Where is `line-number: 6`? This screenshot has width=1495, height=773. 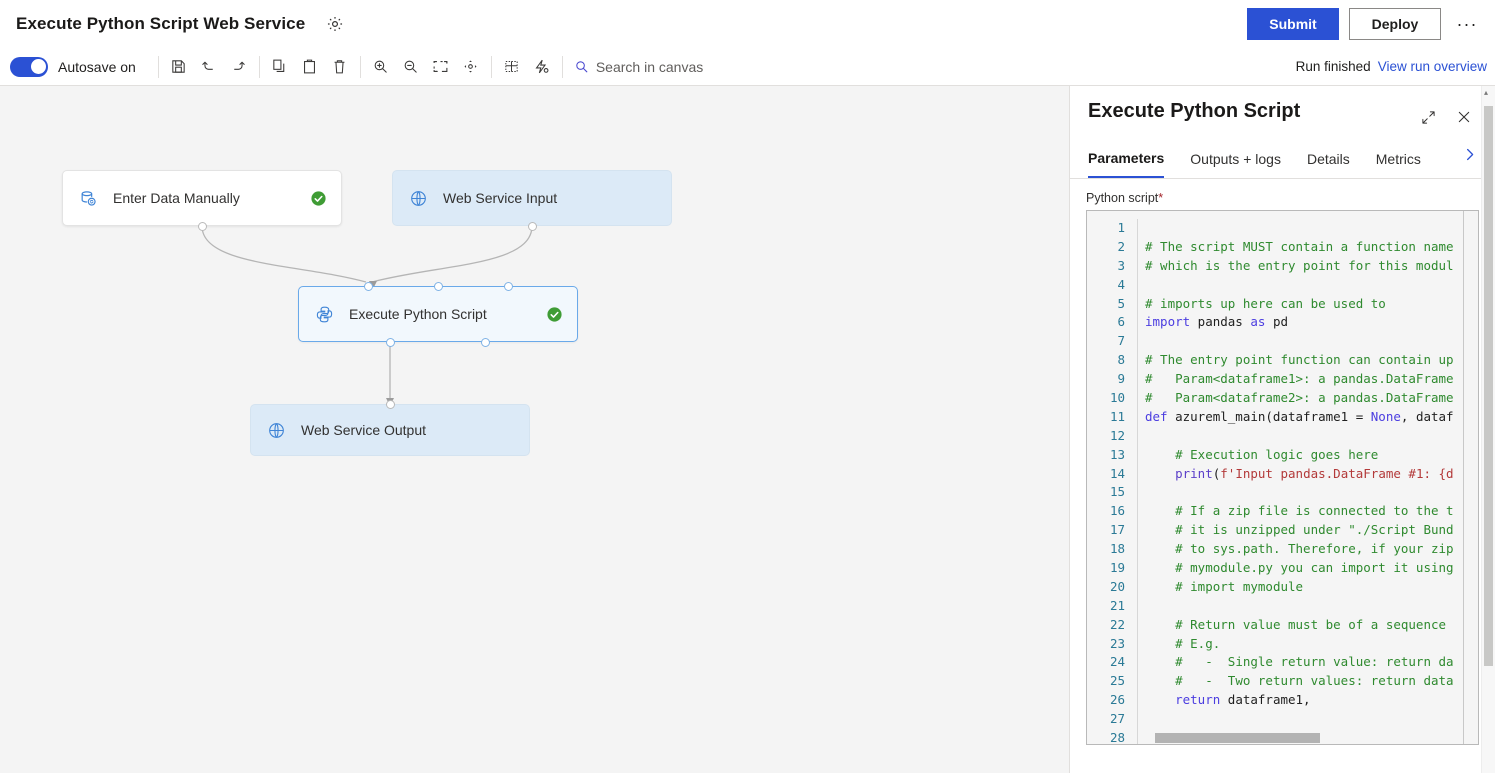
line-number: 6 is located at coordinates (1121, 322).